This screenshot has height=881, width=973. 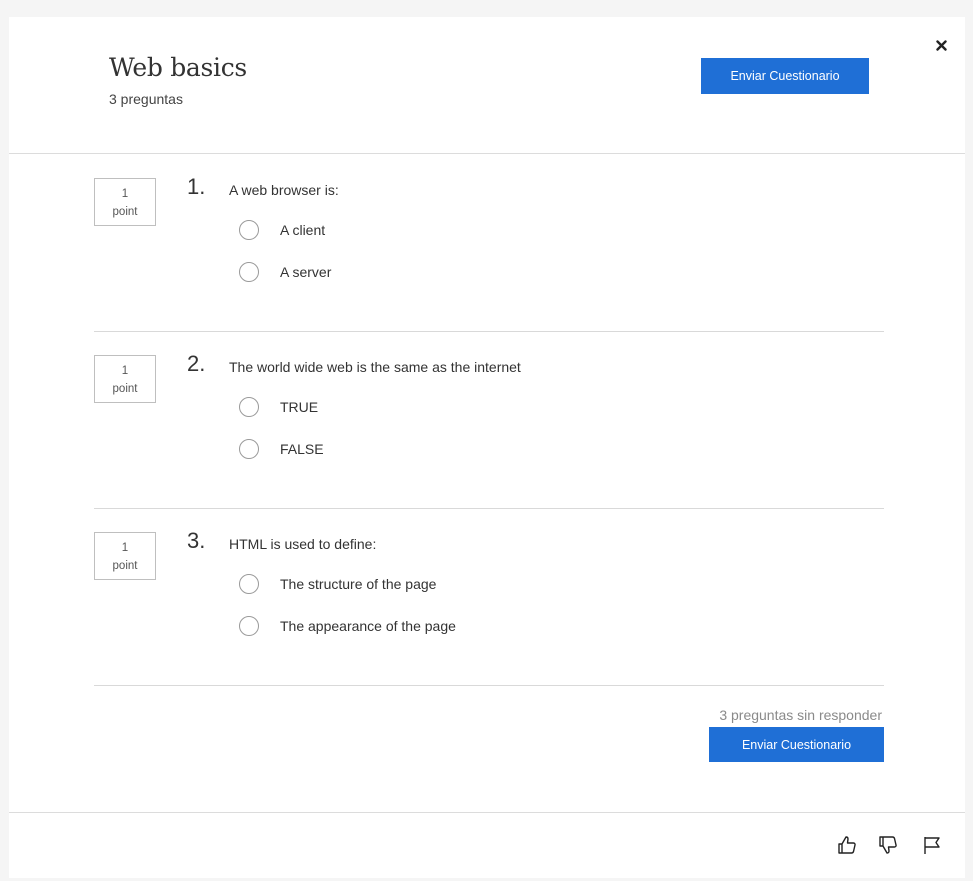 What do you see at coordinates (847, 845) in the screenshot?
I see `thumbs-up-icon` at bounding box center [847, 845].